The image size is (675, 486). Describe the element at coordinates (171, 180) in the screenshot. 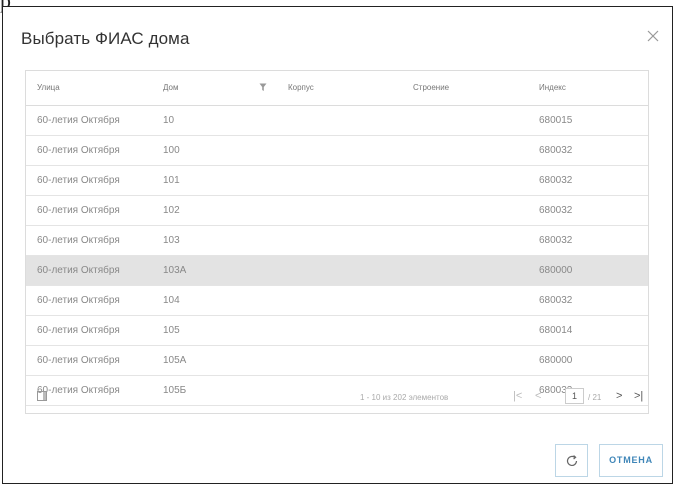

I see `cell-house: 101` at that location.